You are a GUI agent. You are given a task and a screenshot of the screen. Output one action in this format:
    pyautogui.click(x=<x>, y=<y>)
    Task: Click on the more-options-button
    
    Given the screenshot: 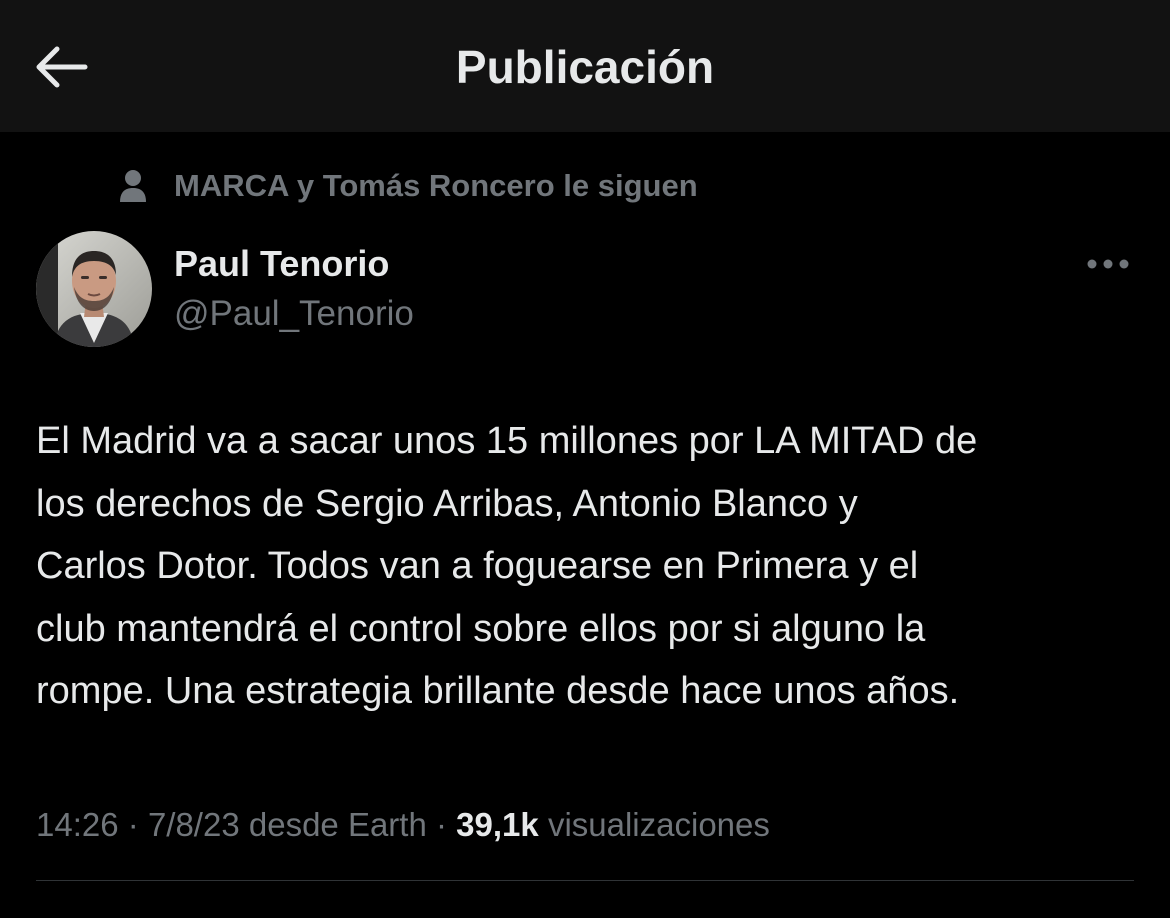 What is the action you would take?
    pyautogui.click(x=1108, y=264)
    